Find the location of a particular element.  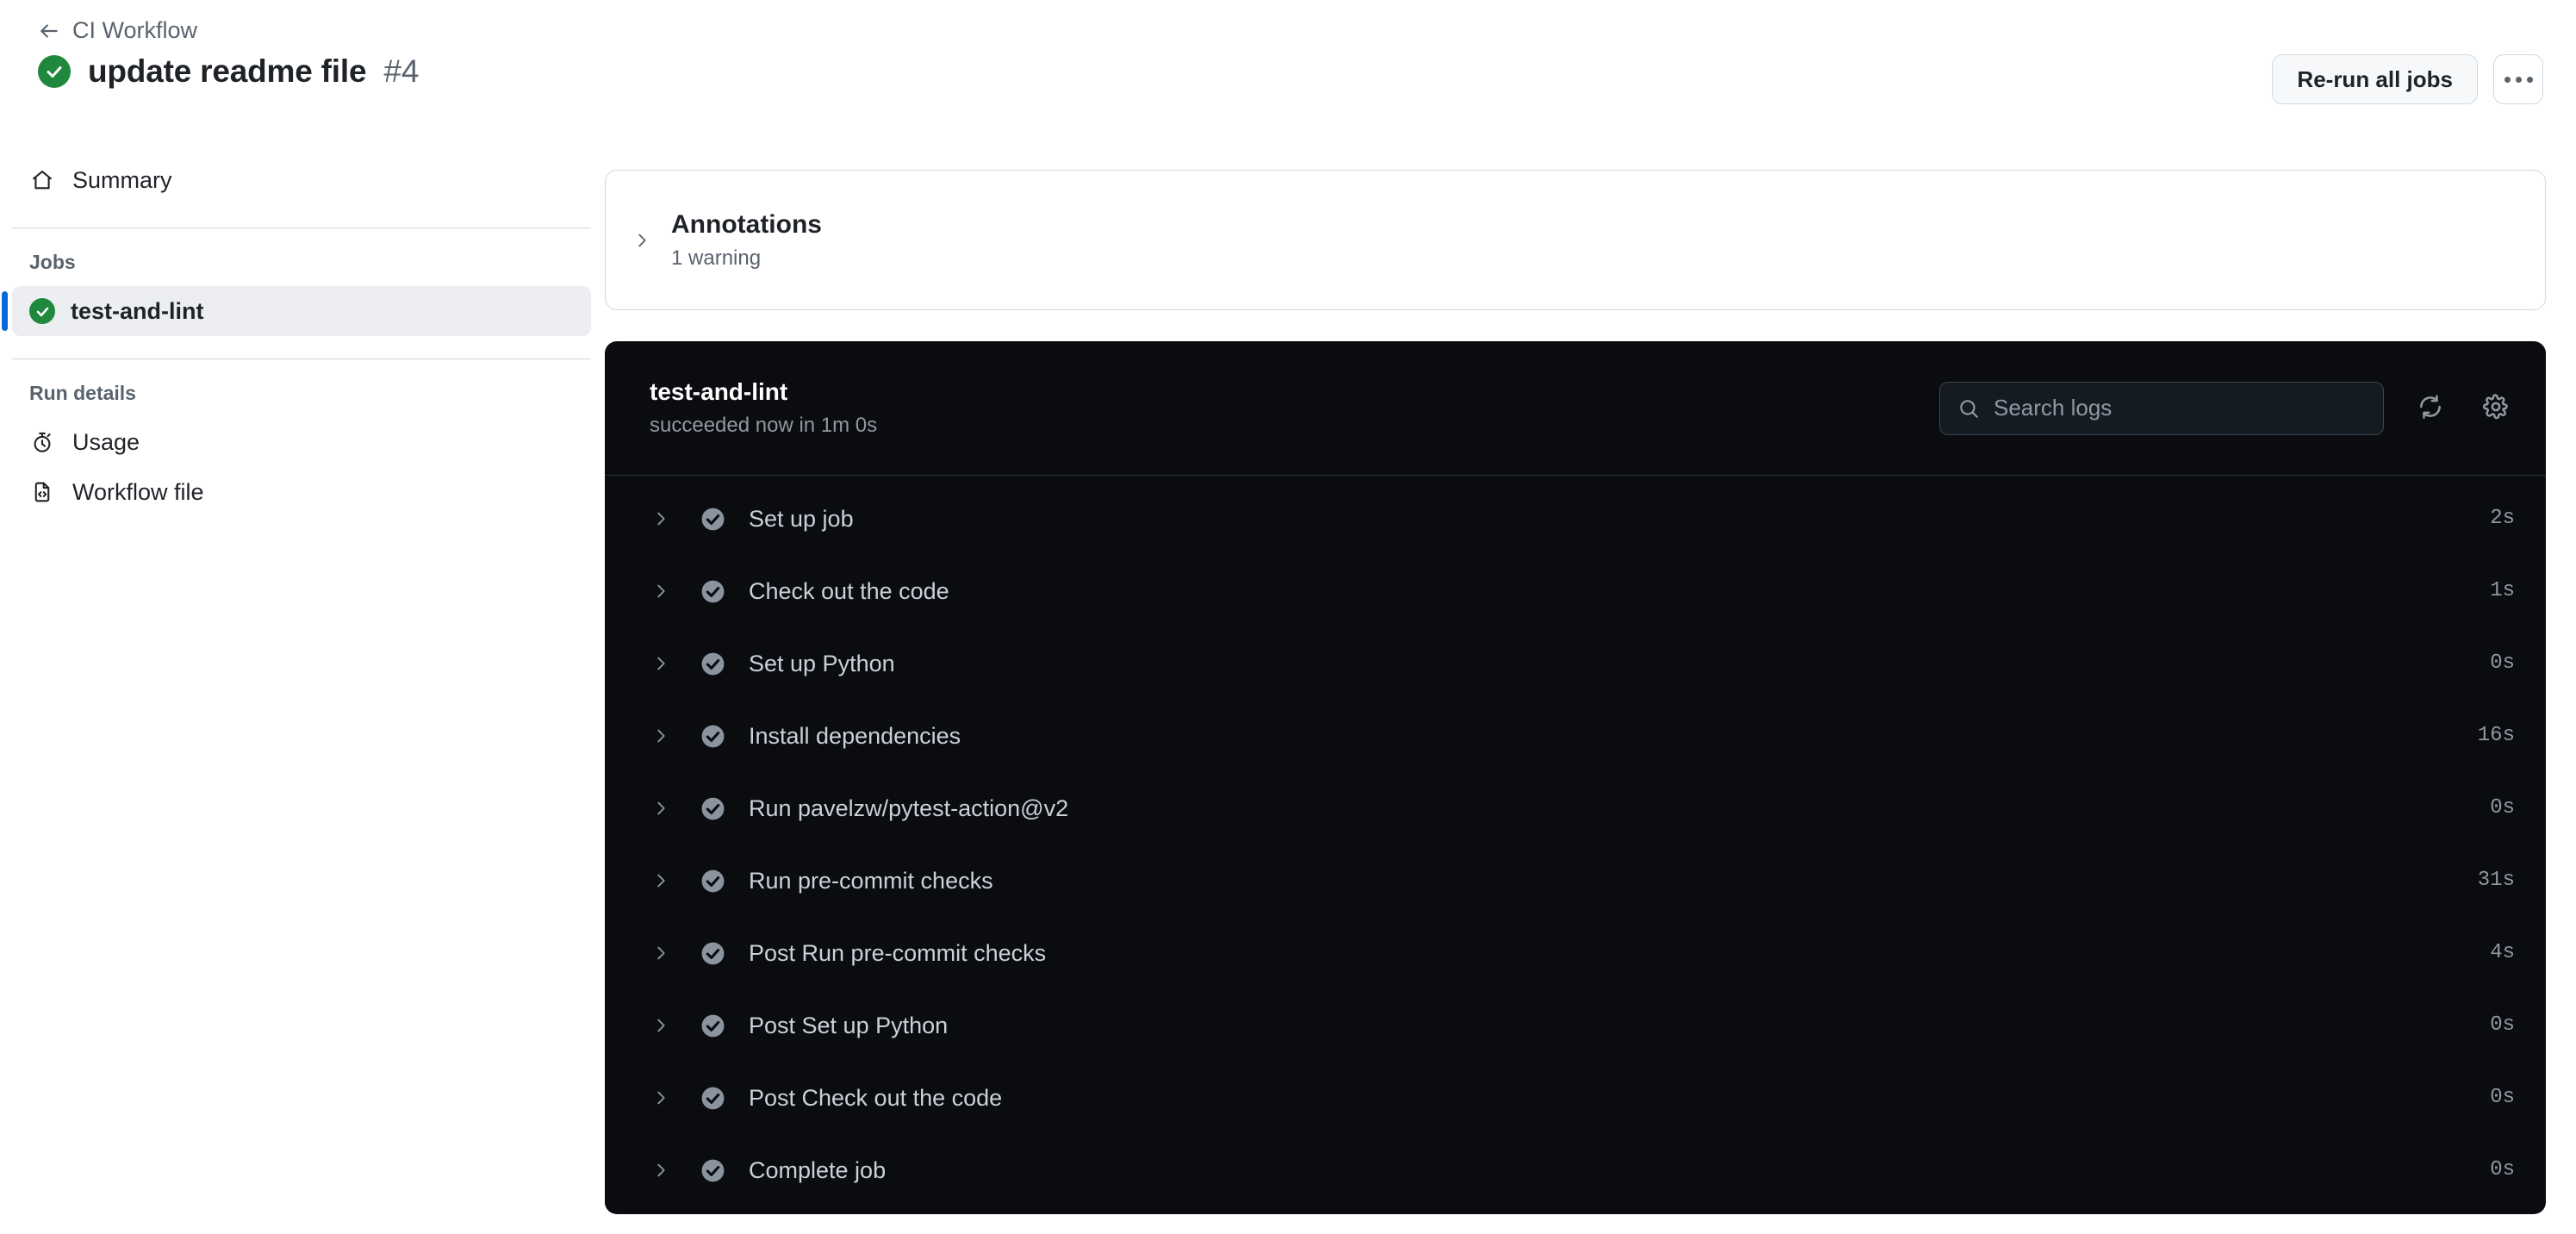

refresh-logs-button is located at coordinates (2430, 408).